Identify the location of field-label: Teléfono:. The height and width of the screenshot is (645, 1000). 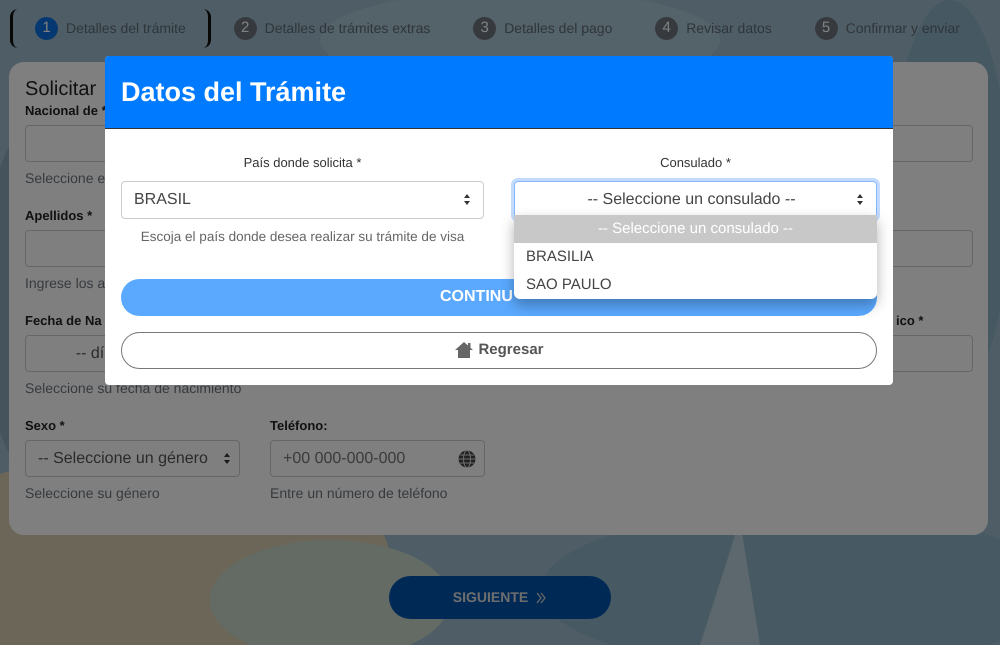
(299, 426).